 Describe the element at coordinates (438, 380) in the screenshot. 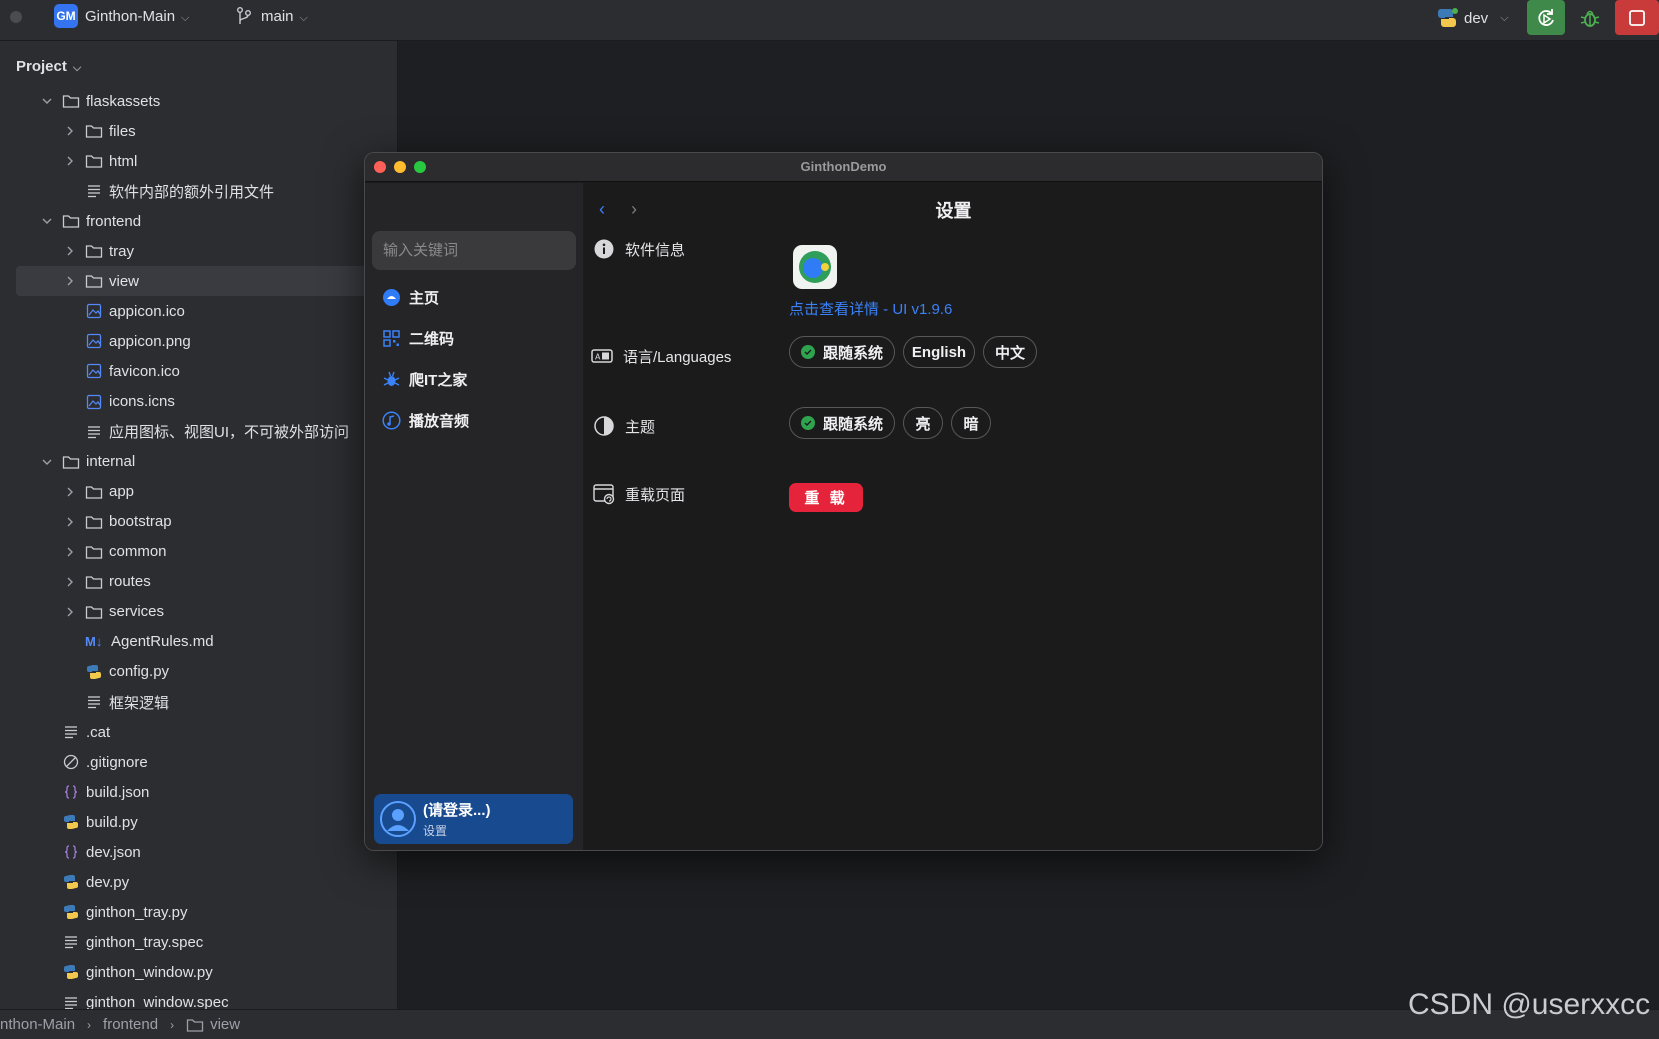

I see `nav-item-label: 爬IT之家` at that location.